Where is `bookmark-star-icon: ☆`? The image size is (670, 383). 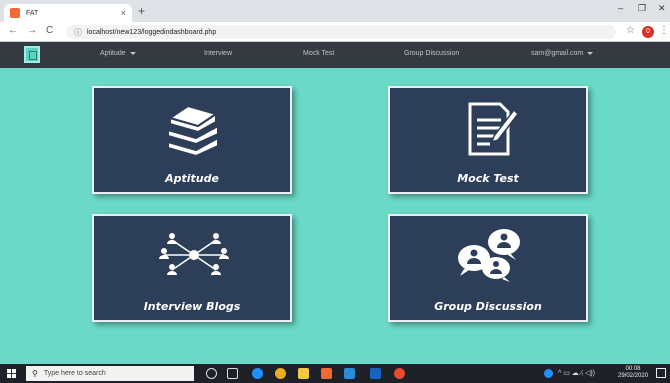 bookmark-star-icon: ☆ is located at coordinates (630, 30).